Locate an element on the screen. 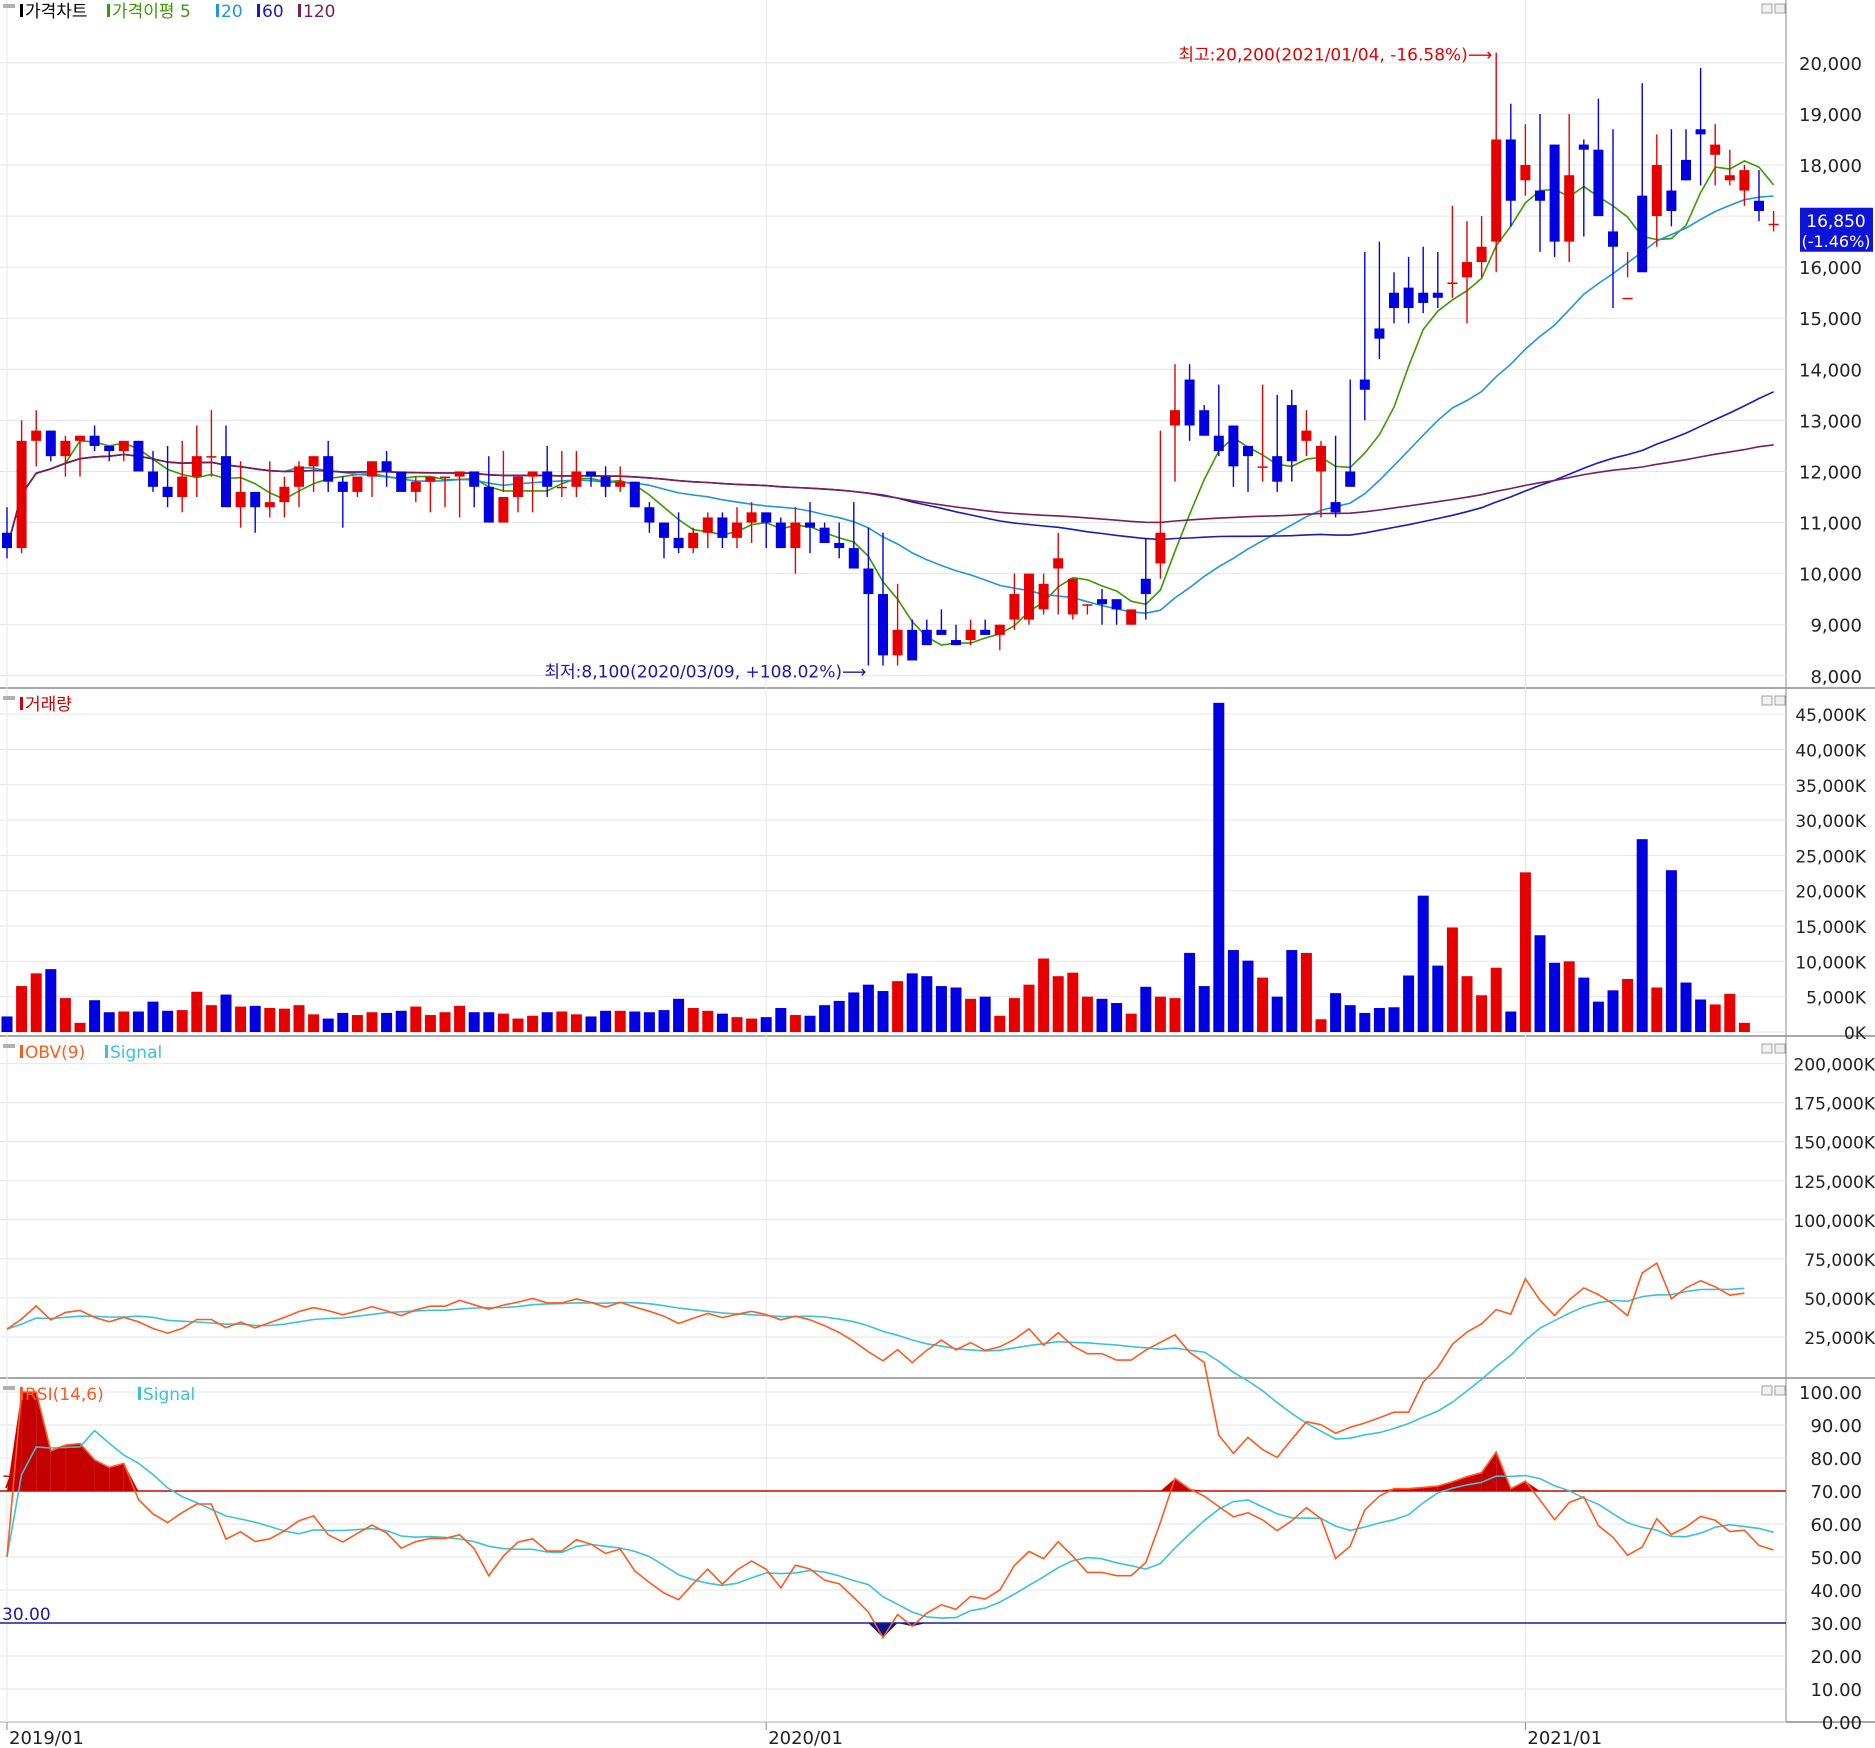 The image size is (1875, 1748). panel-collapse-icon is located at coordinates (9, 1388).